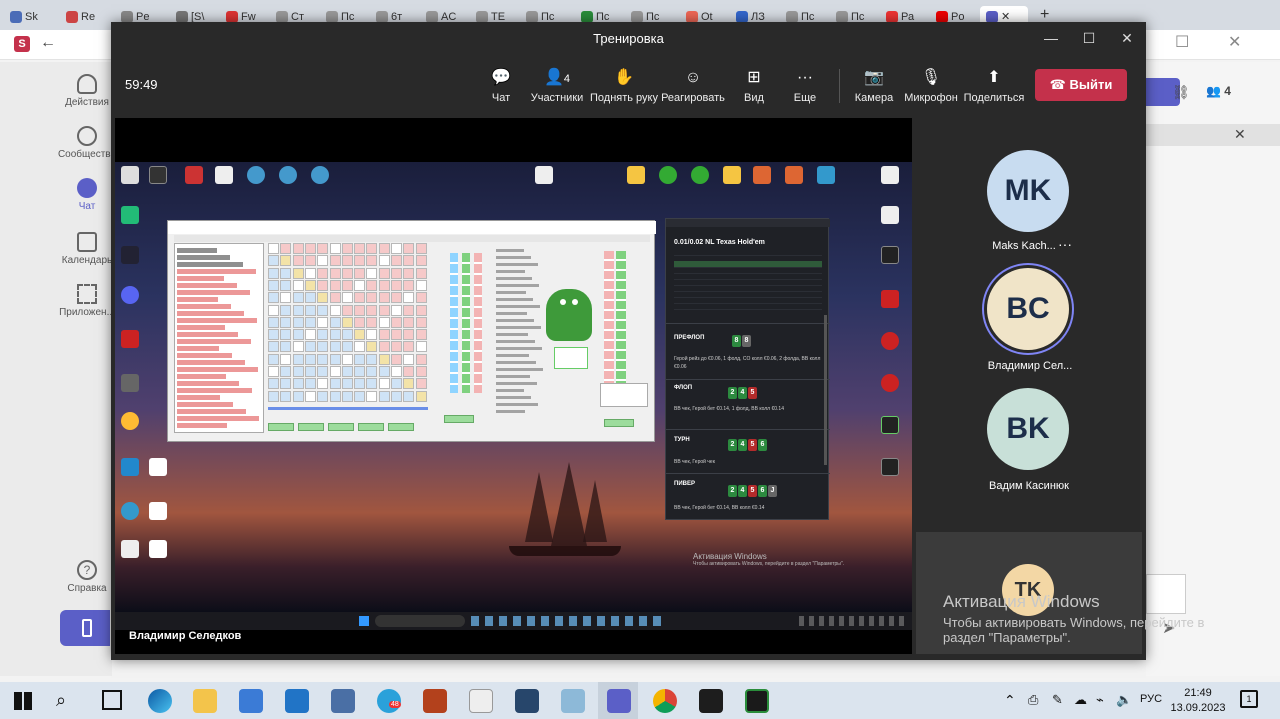  I want to click on avatar: MK, so click(1028, 191).